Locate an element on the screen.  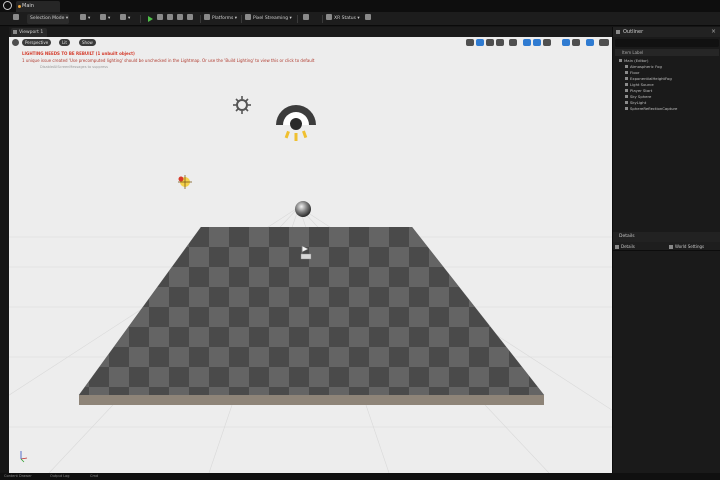
xr-icon is located at coordinates (329, 17).